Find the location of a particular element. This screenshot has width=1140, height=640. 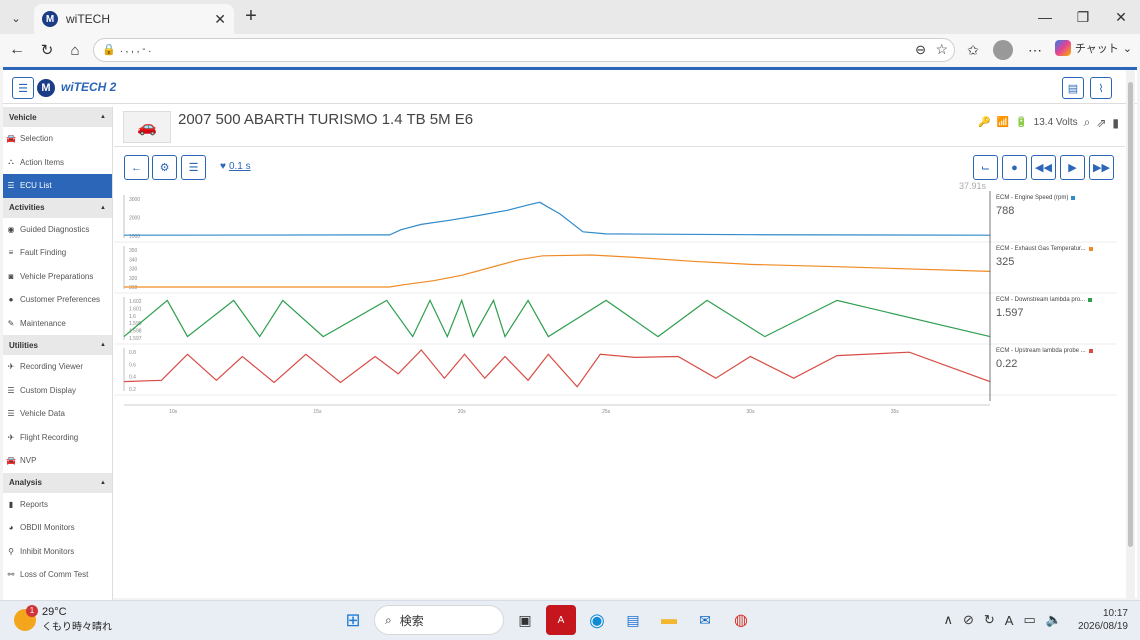

tab-list-icon: ⌄ is located at coordinates (16, 18).